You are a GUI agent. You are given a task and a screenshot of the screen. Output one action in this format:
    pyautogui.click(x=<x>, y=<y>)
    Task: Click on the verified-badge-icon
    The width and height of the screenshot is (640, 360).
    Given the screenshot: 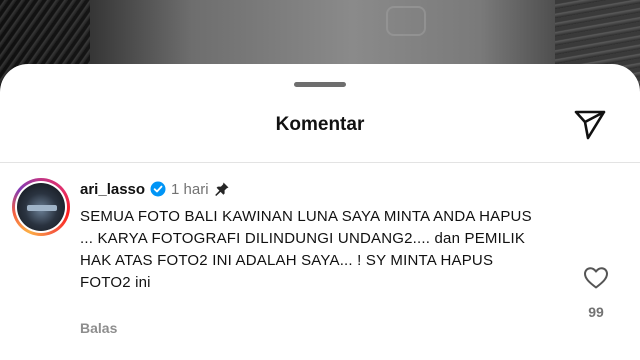 What is the action you would take?
    pyautogui.click(x=158, y=189)
    